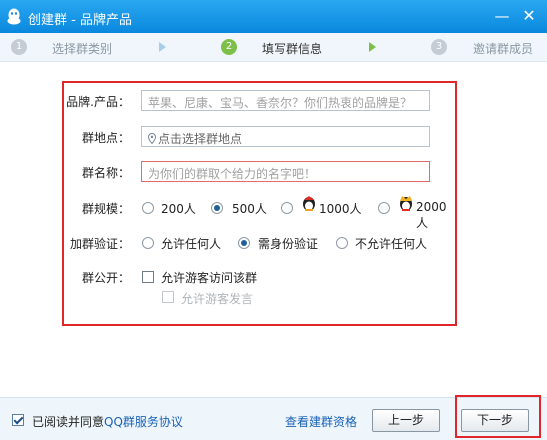  I want to click on group-public-label: 群公开：, so click(105, 278).